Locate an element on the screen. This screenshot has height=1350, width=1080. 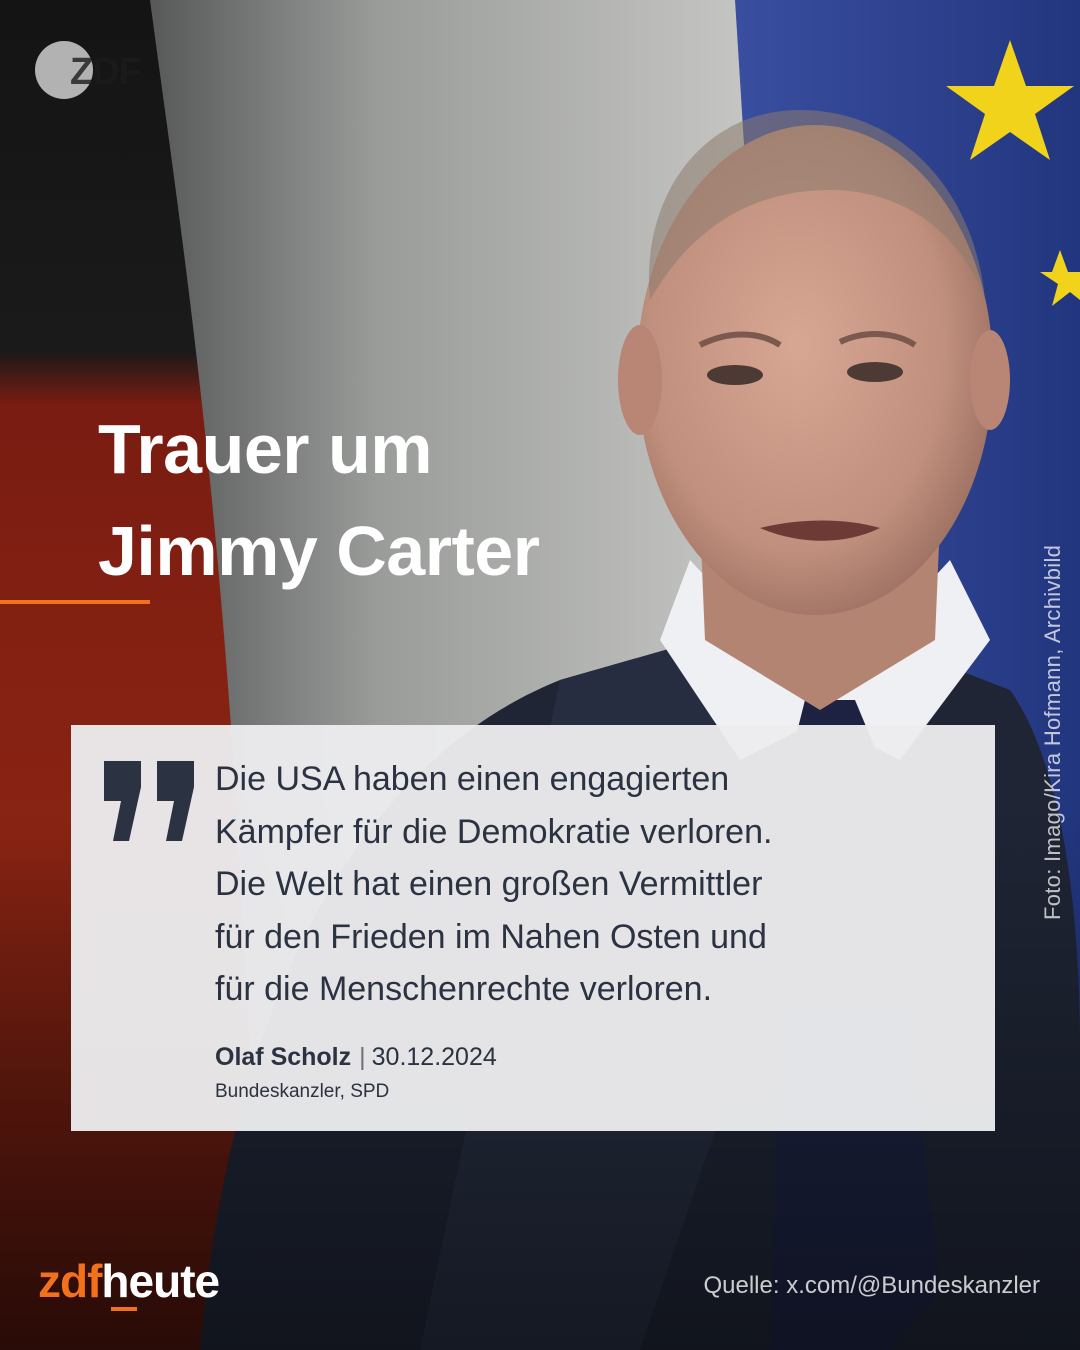
quote-line: Die Welt hat einen großen Vermittler is located at coordinates (489, 884).